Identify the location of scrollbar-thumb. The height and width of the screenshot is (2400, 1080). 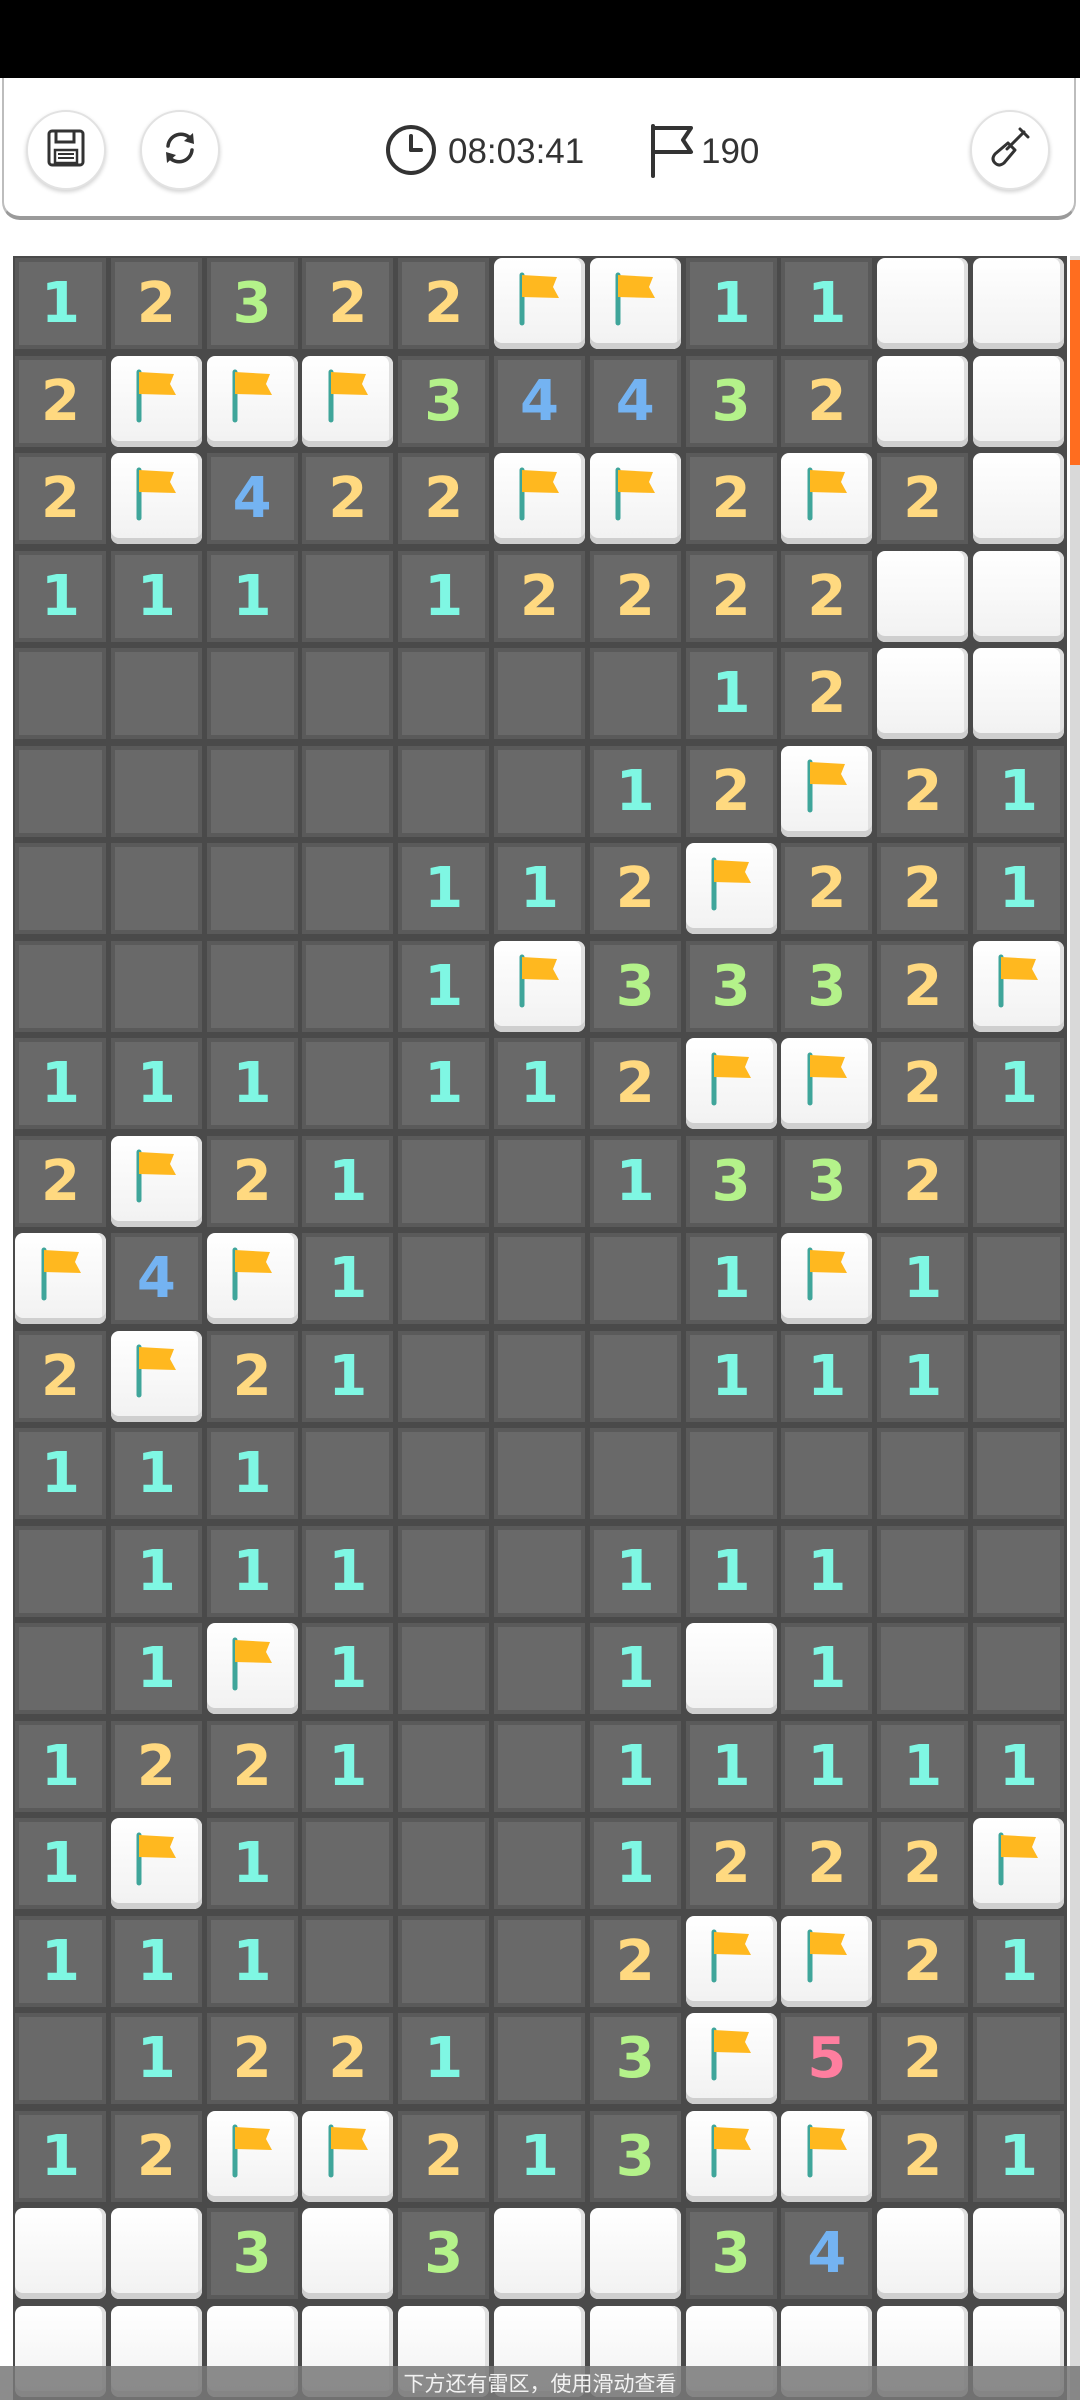
(1075, 362).